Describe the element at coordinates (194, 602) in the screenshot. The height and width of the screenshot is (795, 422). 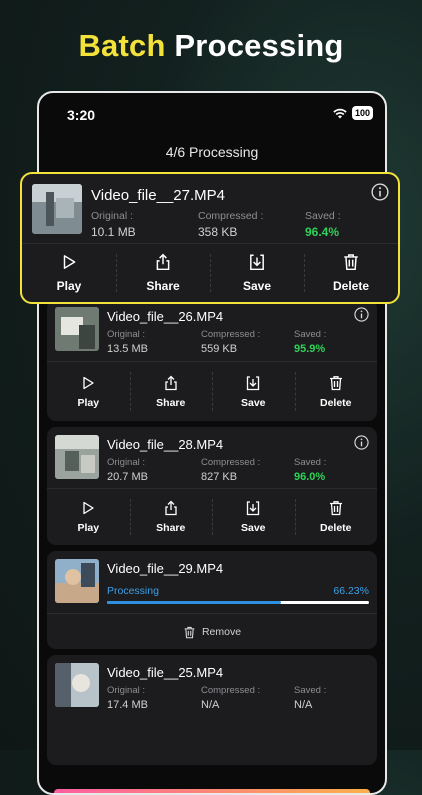
I see `progress-fill` at that location.